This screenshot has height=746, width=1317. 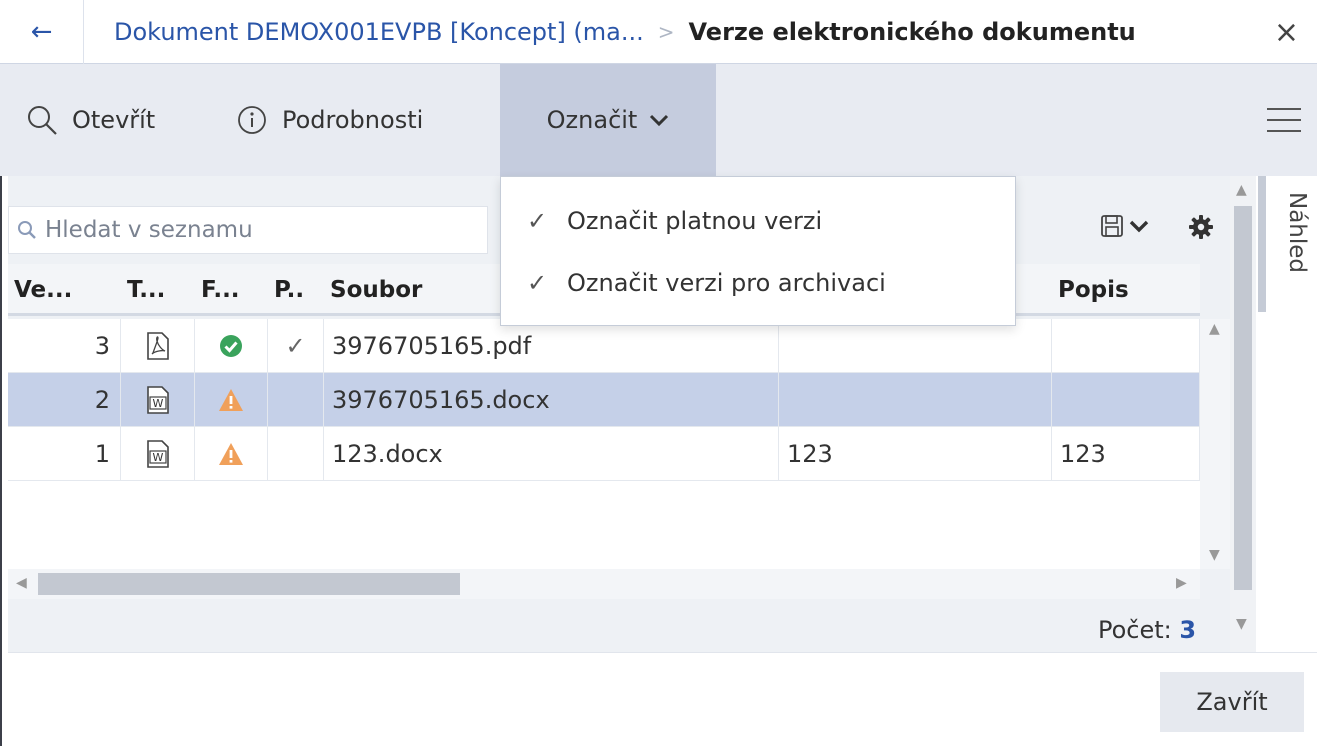 I want to click on table-row: 2 W 3976705165.docx, so click(x=604, y=400).